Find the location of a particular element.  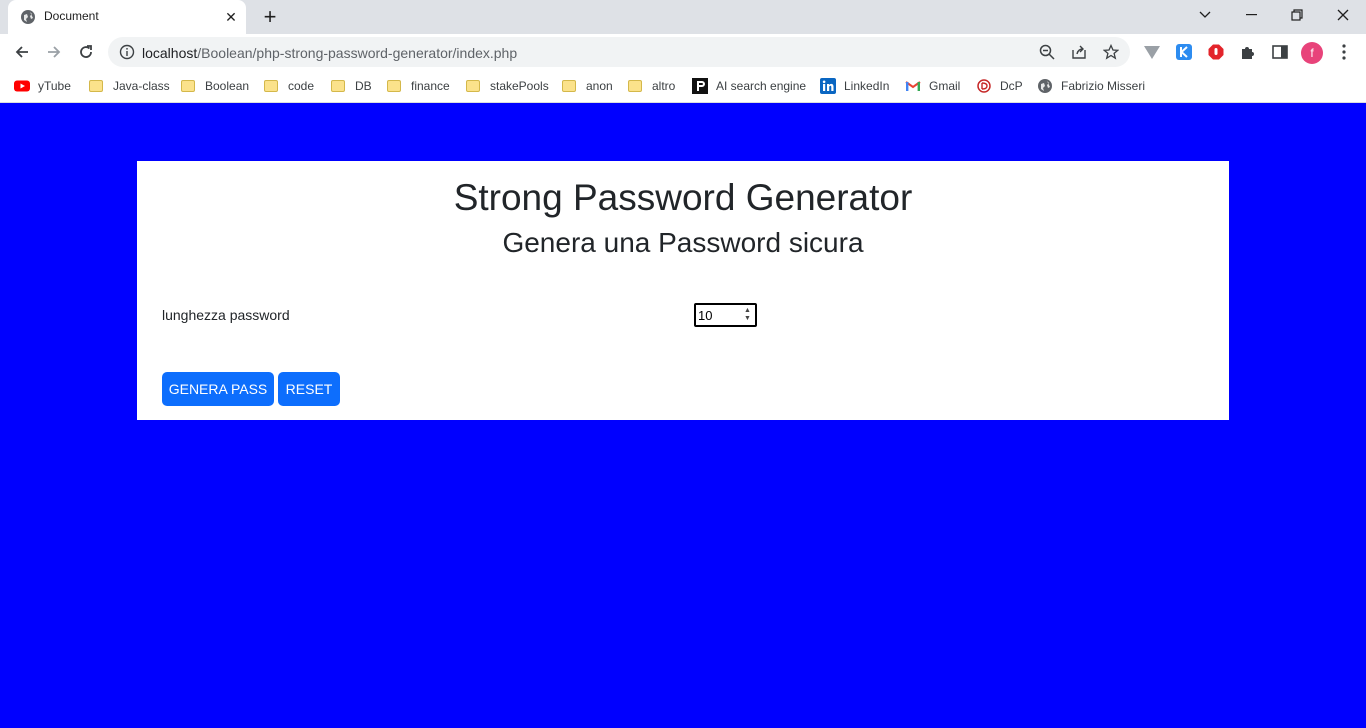

bookmark-label: Fabrizio Misseri is located at coordinates (1103, 86).